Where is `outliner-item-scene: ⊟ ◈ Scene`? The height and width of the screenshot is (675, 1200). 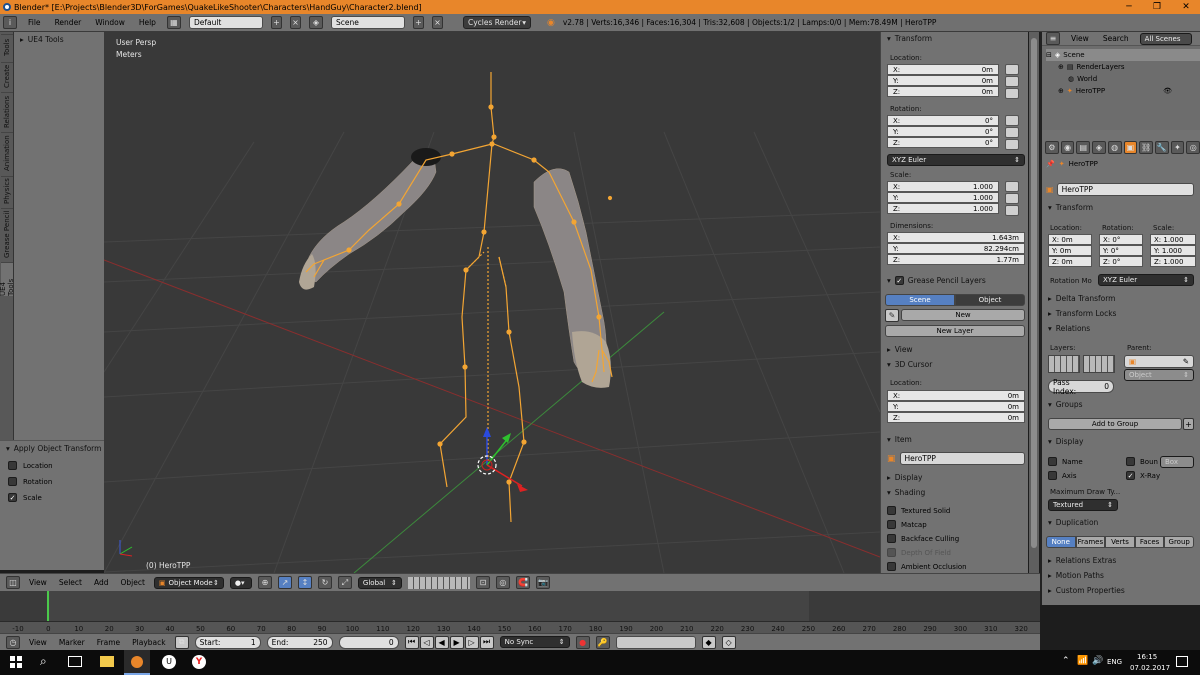 outliner-item-scene: ⊟ ◈ Scene is located at coordinates (1123, 55).